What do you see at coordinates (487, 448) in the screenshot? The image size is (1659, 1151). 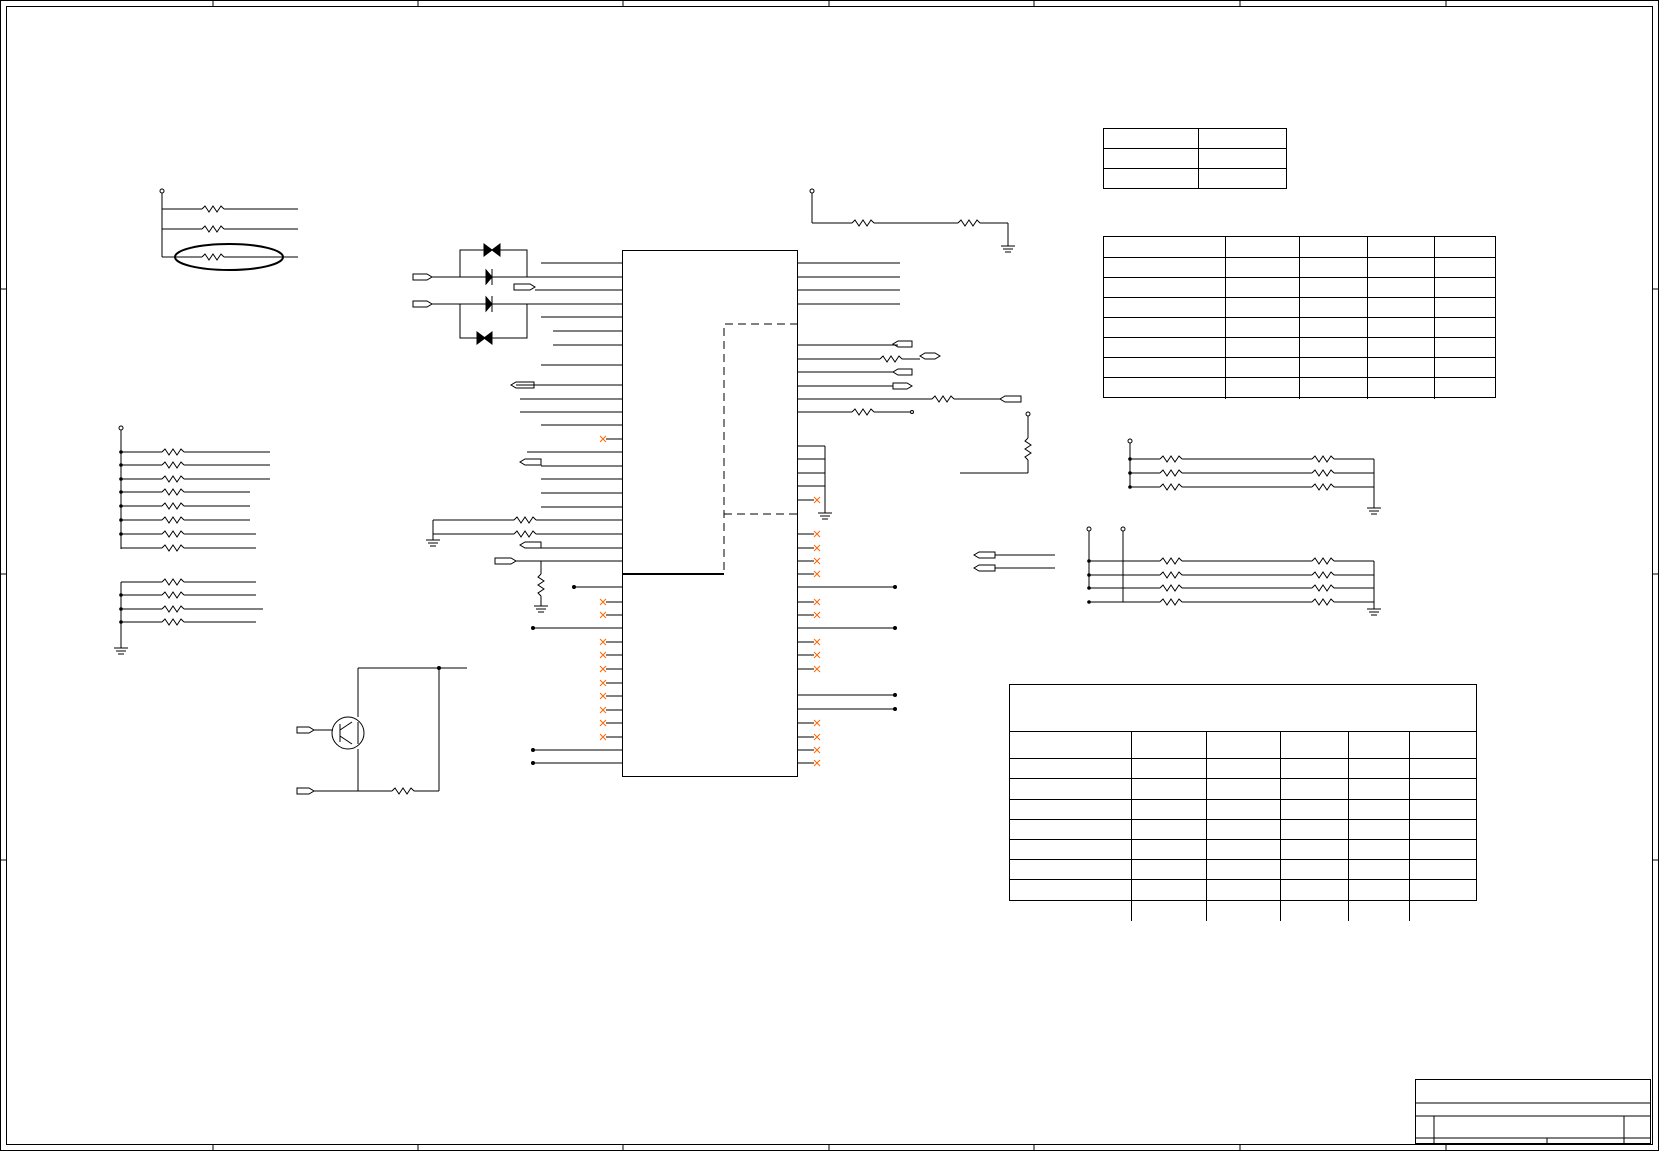 I see `ic-left-connections` at bounding box center [487, 448].